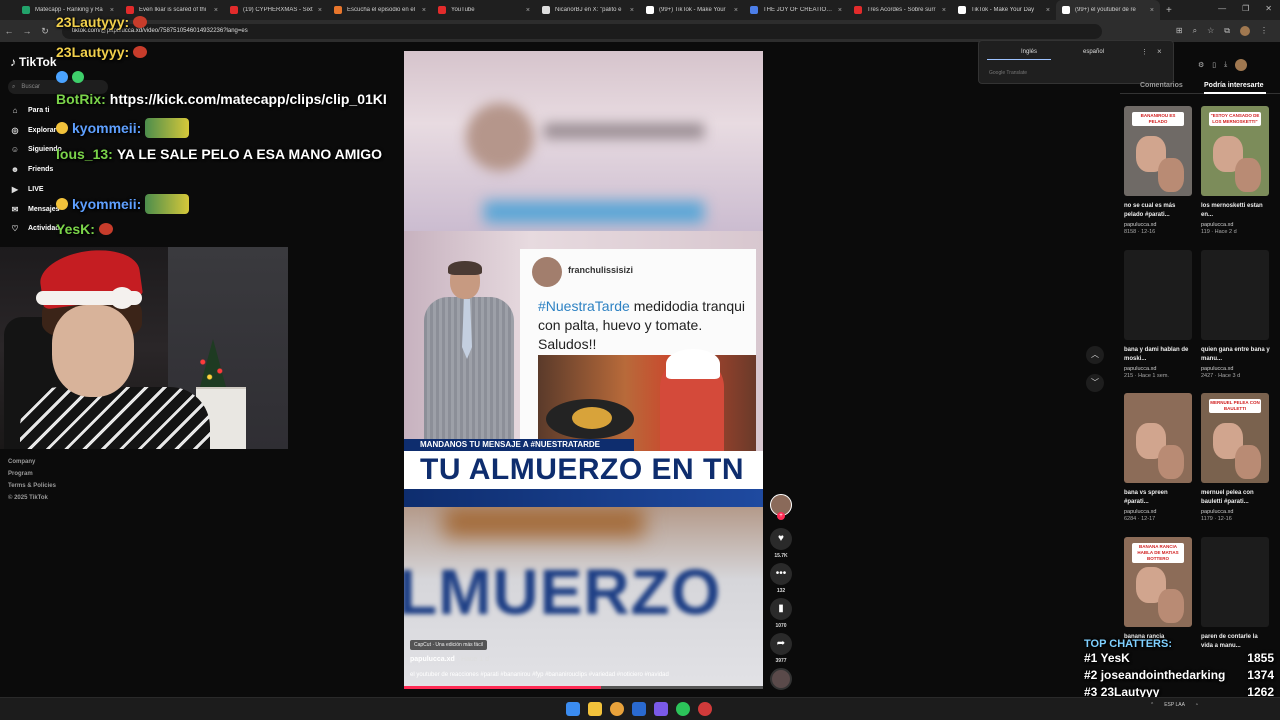  I want to click on menu-icon: ⋮, so click(1264, 31).